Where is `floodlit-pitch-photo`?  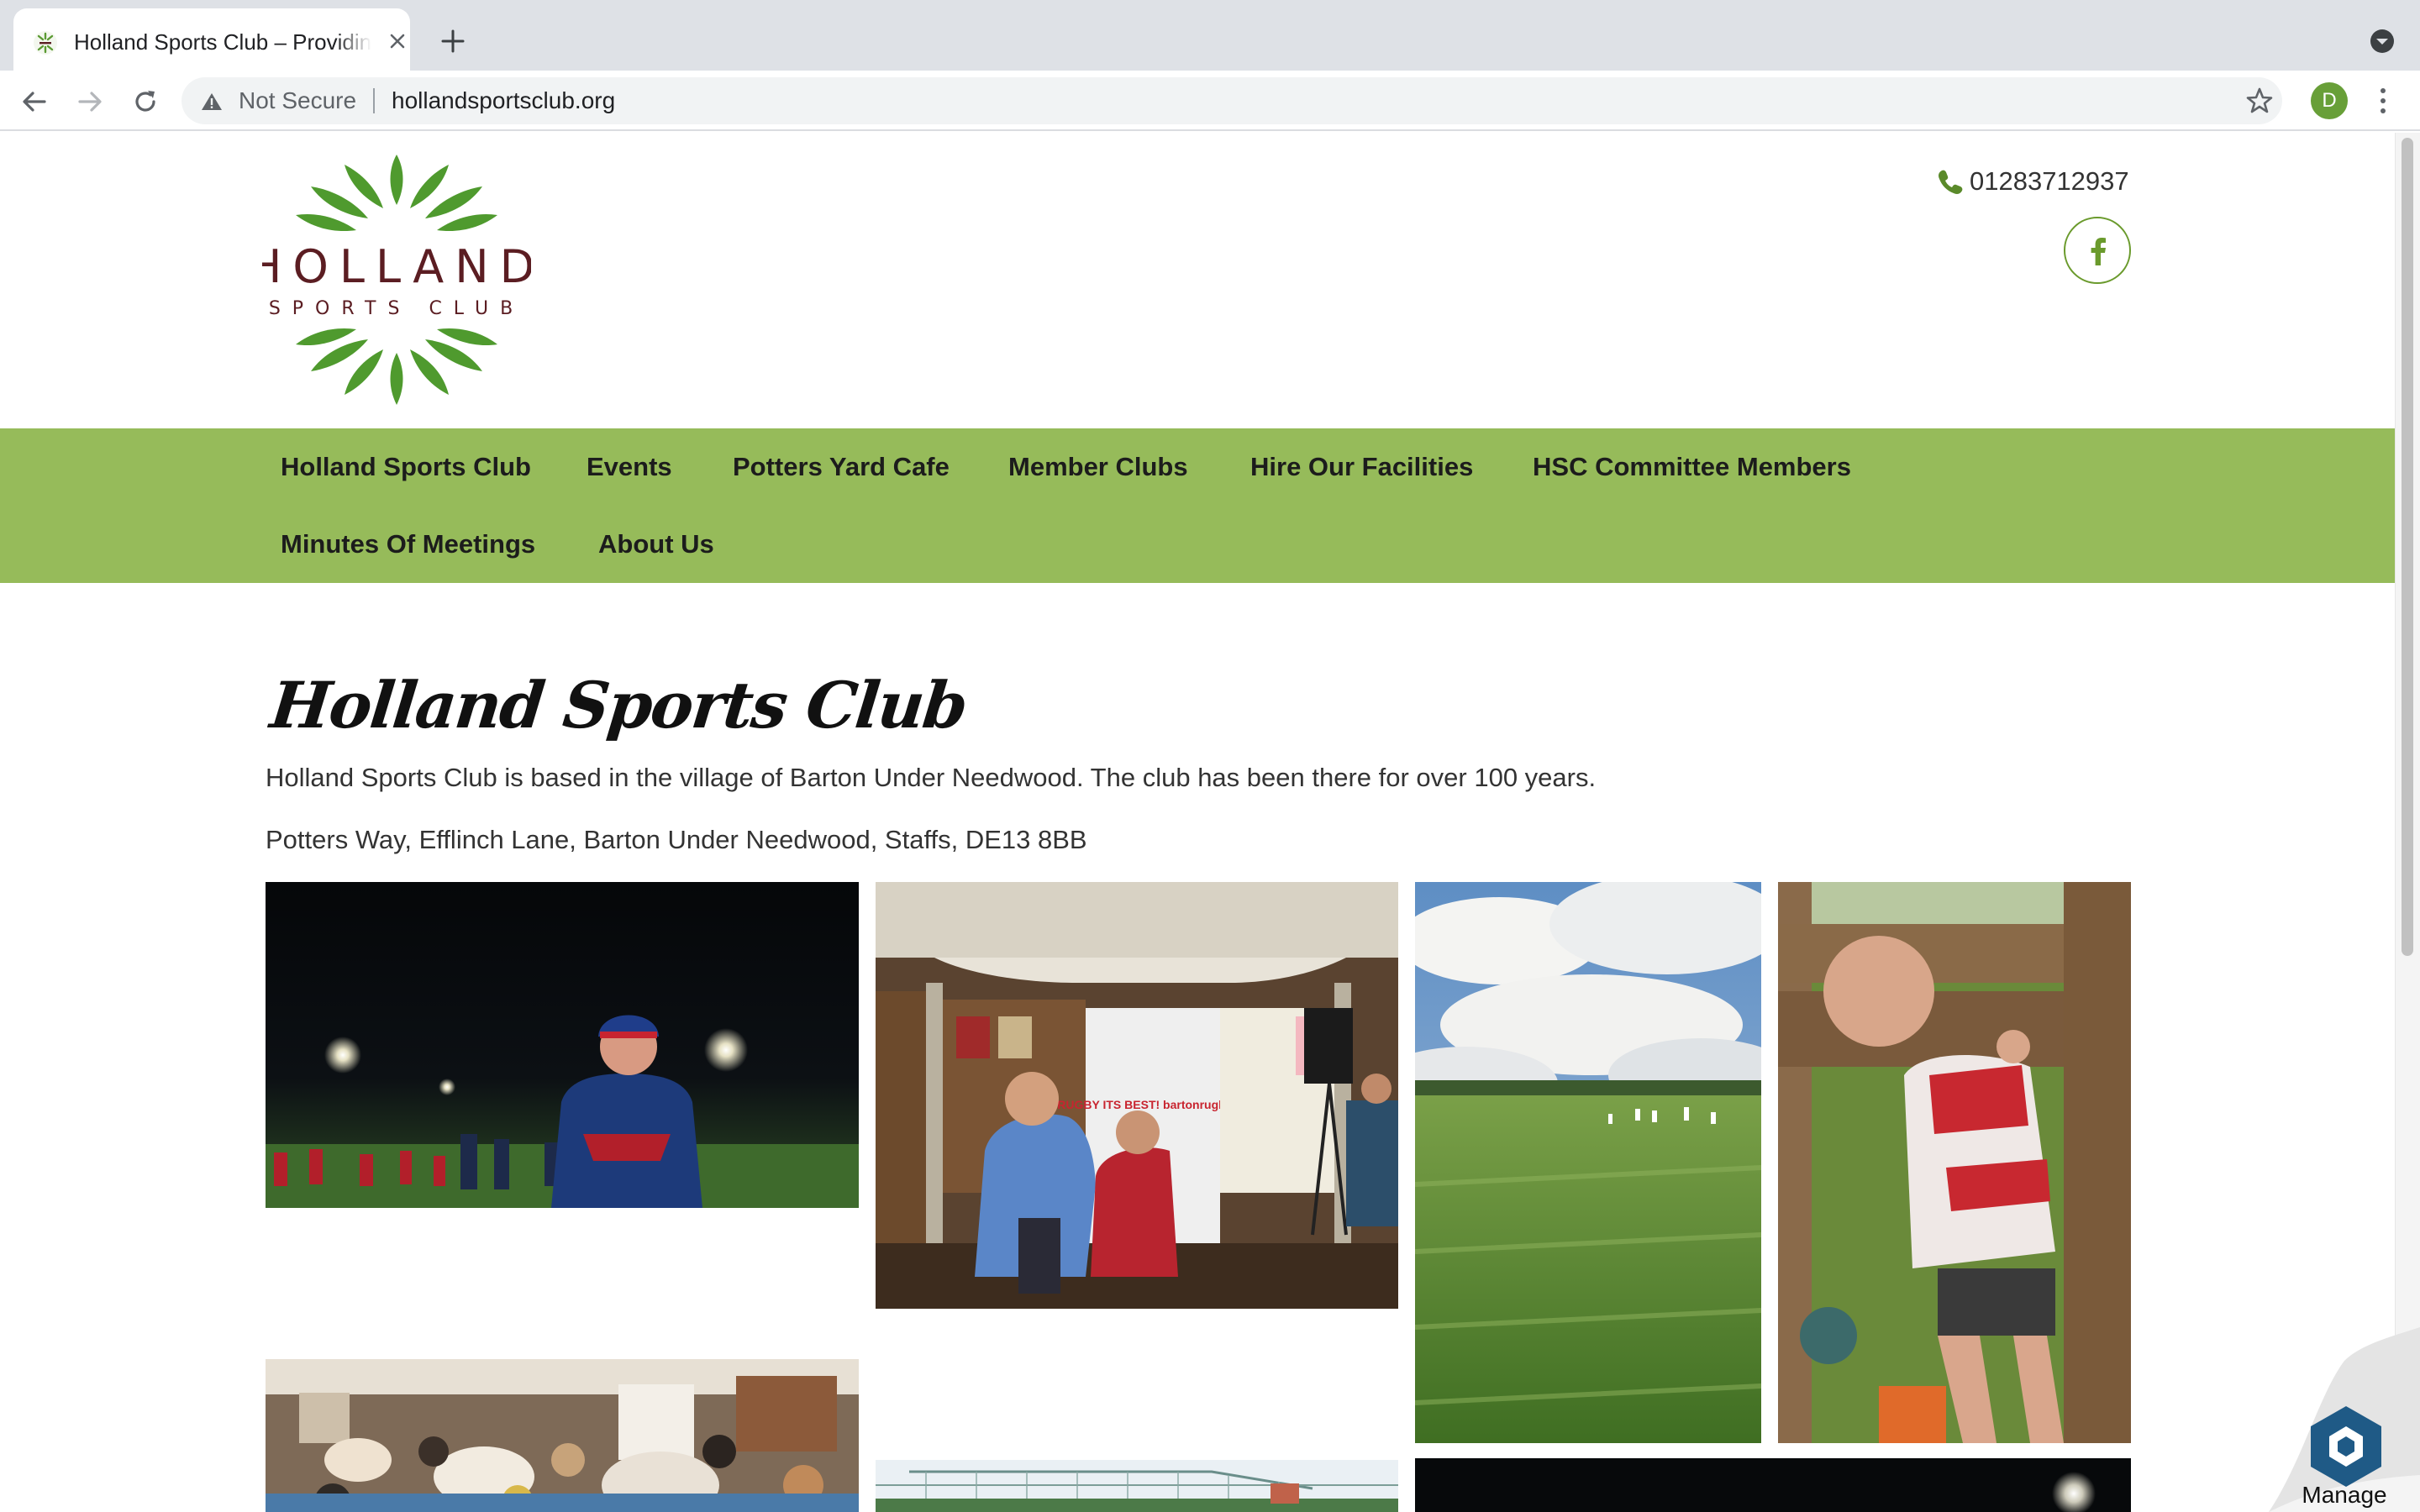
floodlit-pitch-photo is located at coordinates (1773, 1485).